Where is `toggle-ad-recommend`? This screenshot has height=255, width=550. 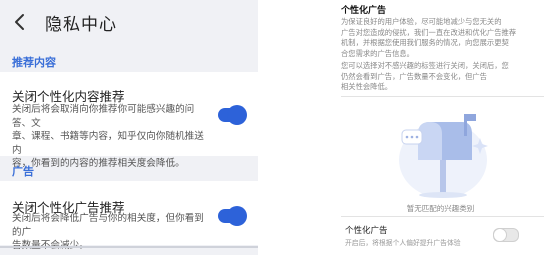
toggle-ad-recommend is located at coordinates (232, 216).